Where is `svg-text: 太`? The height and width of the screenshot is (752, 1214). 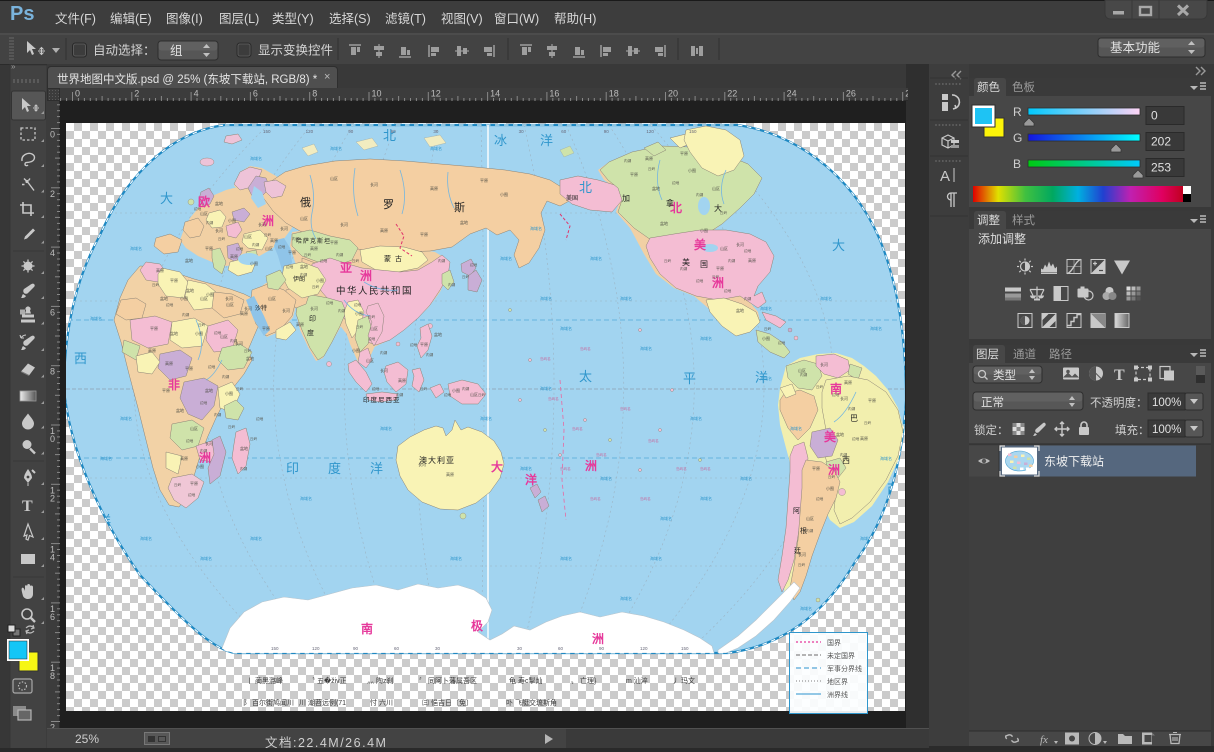
svg-text: 太 is located at coordinates (585, 376).